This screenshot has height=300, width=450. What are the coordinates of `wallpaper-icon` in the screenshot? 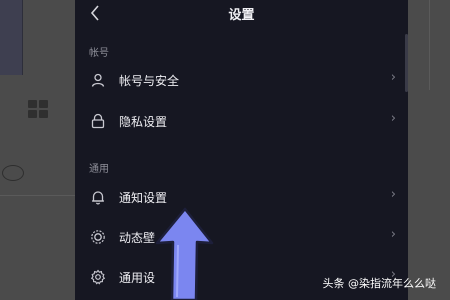 It's located at (98, 237).